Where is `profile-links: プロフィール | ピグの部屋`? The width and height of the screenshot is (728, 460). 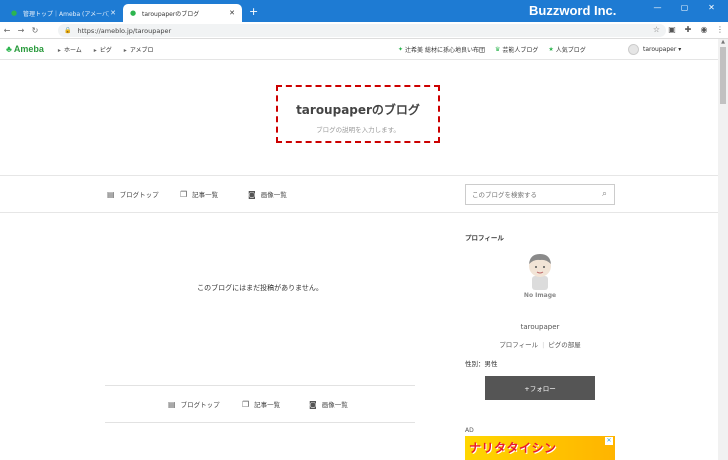 profile-links: プロフィール | ピグの部屋 is located at coordinates (540, 344).